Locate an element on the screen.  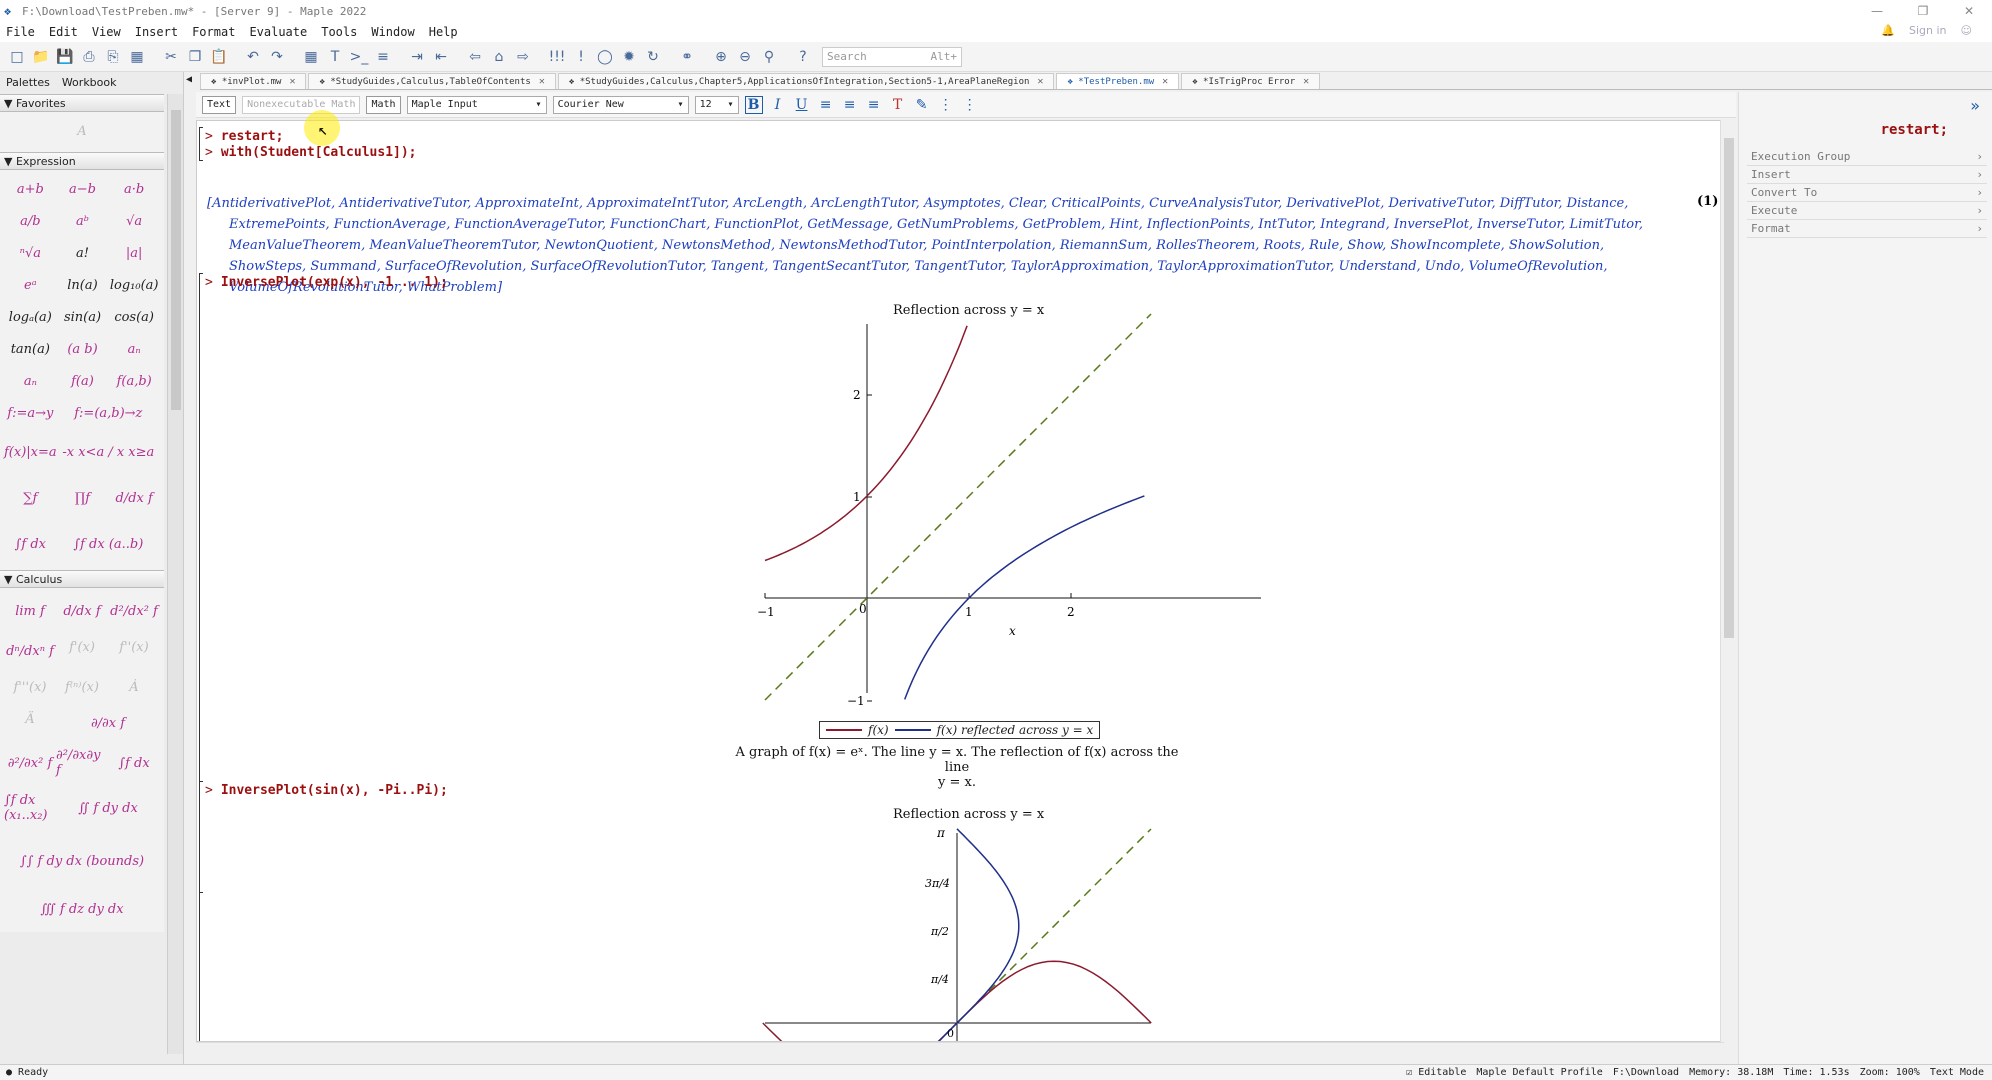
outdent-icon: ⇤ is located at coordinates (441, 57).